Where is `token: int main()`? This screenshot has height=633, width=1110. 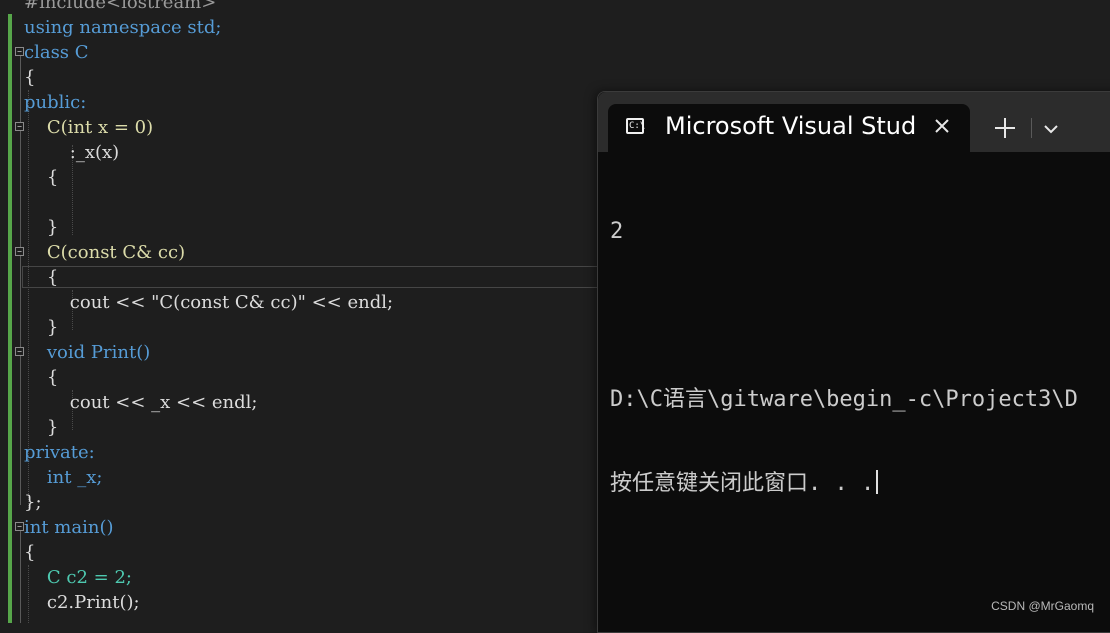
token: int main() is located at coordinates (69, 527).